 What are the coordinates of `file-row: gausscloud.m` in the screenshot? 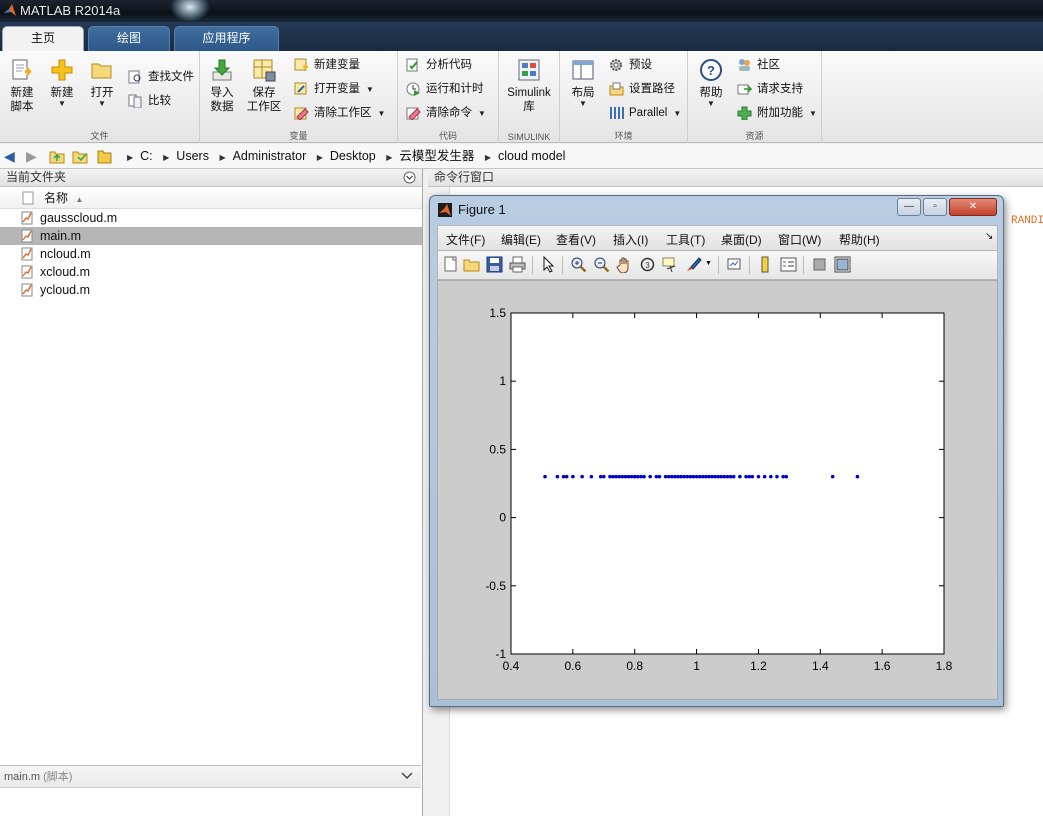 It's located at (211, 218).